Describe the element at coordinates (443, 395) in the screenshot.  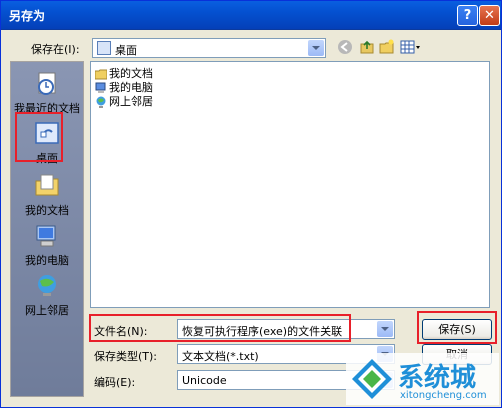
I see `watermark-url: xitongcheng.com` at that location.